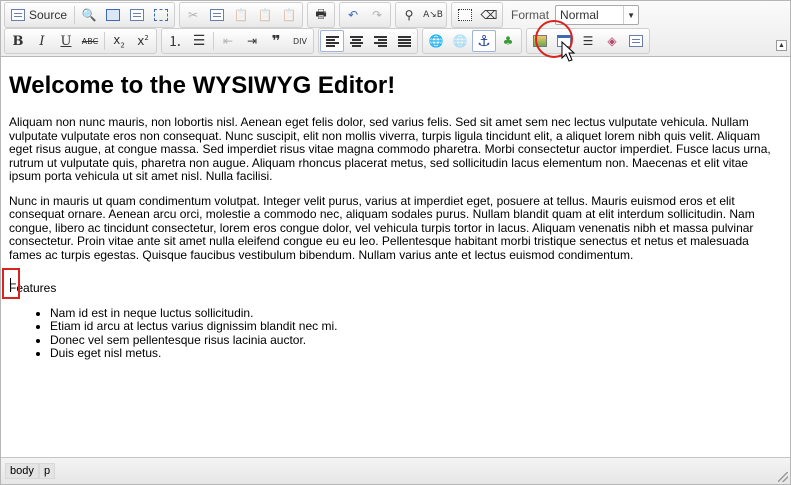  I want to click on undo-button: ↶, so click(353, 15).